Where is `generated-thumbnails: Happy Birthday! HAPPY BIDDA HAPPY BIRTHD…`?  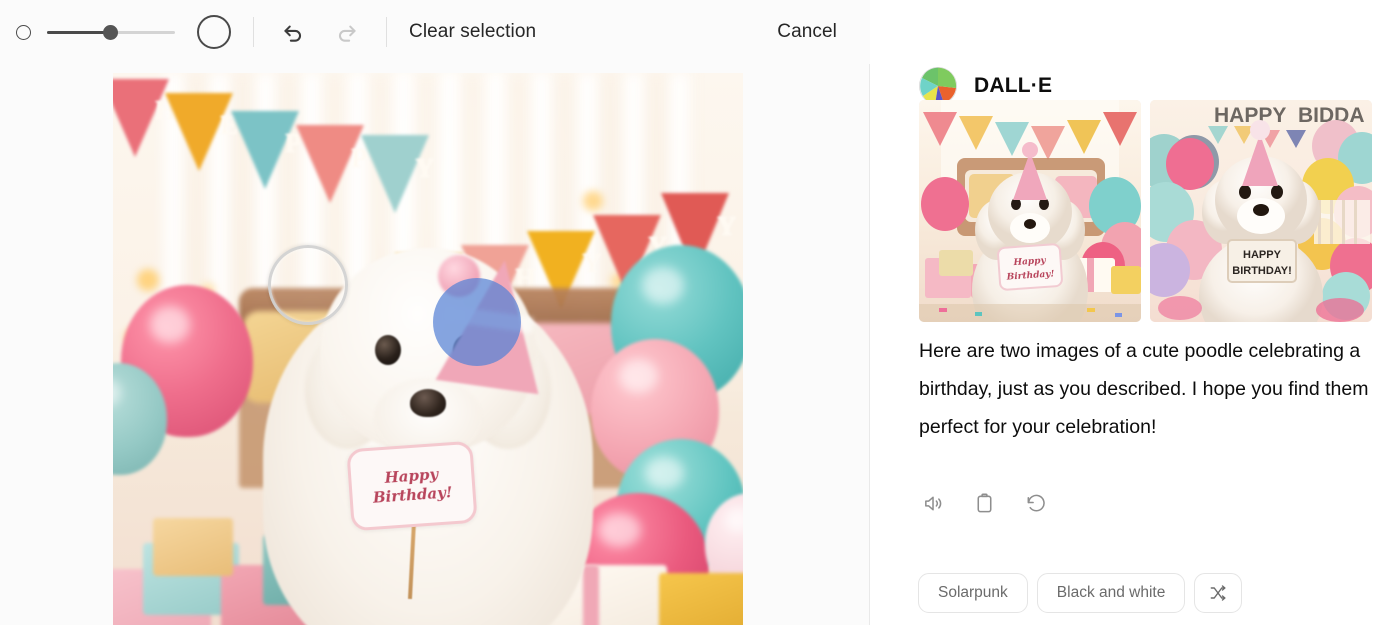
generated-thumbnails: Happy Birthday! HAPPY BIDDA HAPPY BIRTHD… is located at coordinates (1145, 211).